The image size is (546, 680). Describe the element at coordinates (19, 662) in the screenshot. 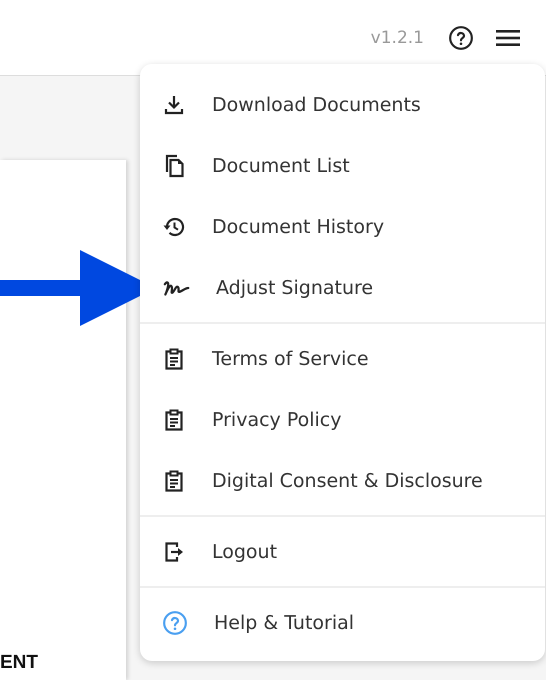

I see `document-heading: ENT` at that location.